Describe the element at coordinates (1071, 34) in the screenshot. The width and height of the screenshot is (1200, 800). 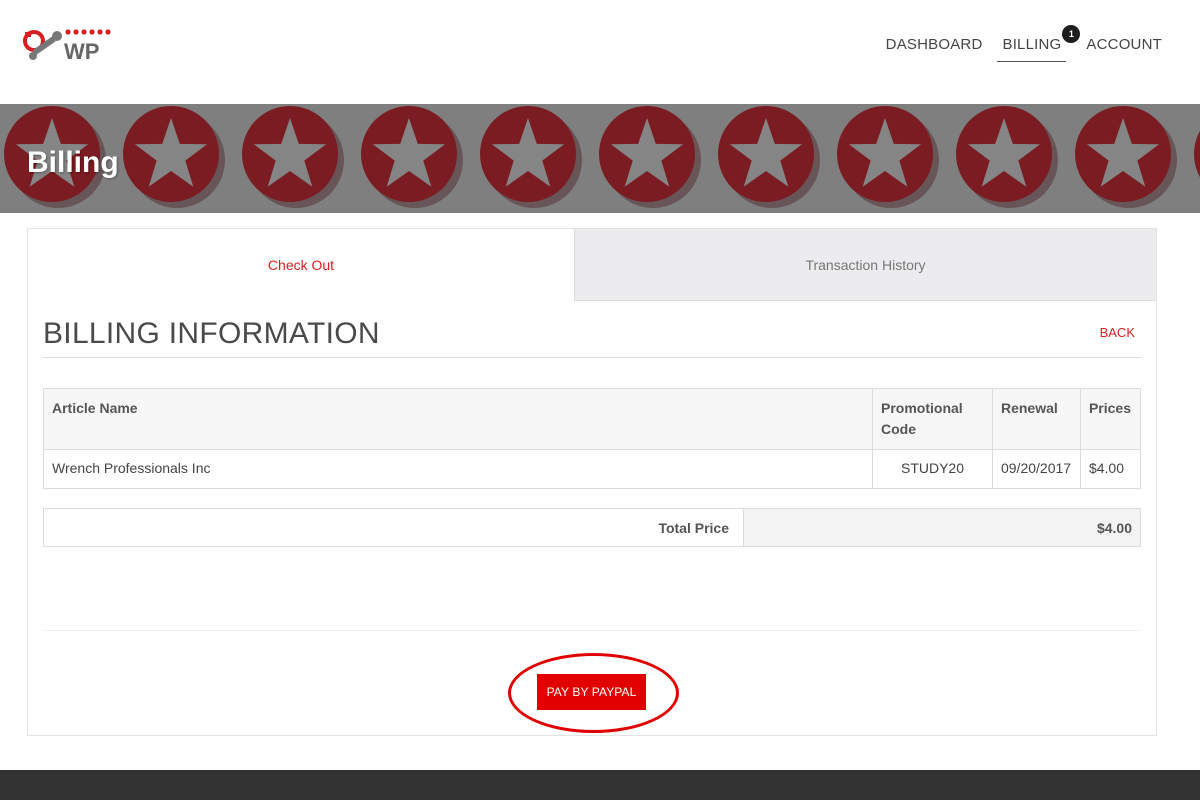
I see `billing-count-badge: 1` at that location.